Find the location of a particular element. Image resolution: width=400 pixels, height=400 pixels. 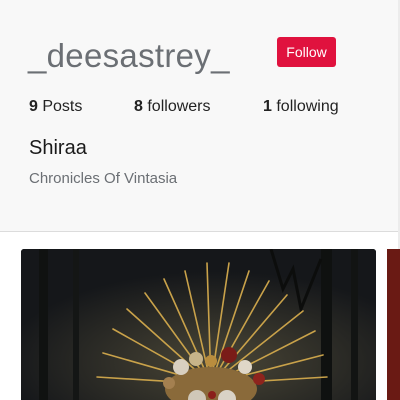

profile-bio: Chronicles Of Vintasia is located at coordinates (103, 178).